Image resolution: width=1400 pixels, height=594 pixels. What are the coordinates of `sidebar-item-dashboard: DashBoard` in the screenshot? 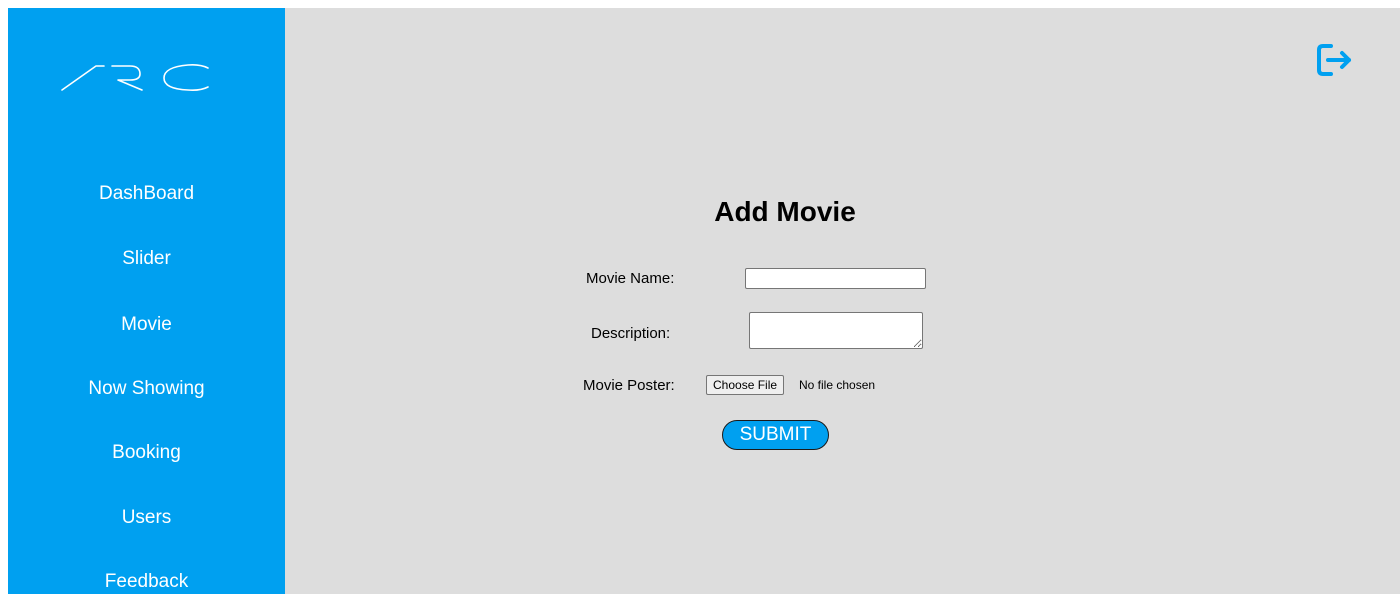 It's located at (146, 194).